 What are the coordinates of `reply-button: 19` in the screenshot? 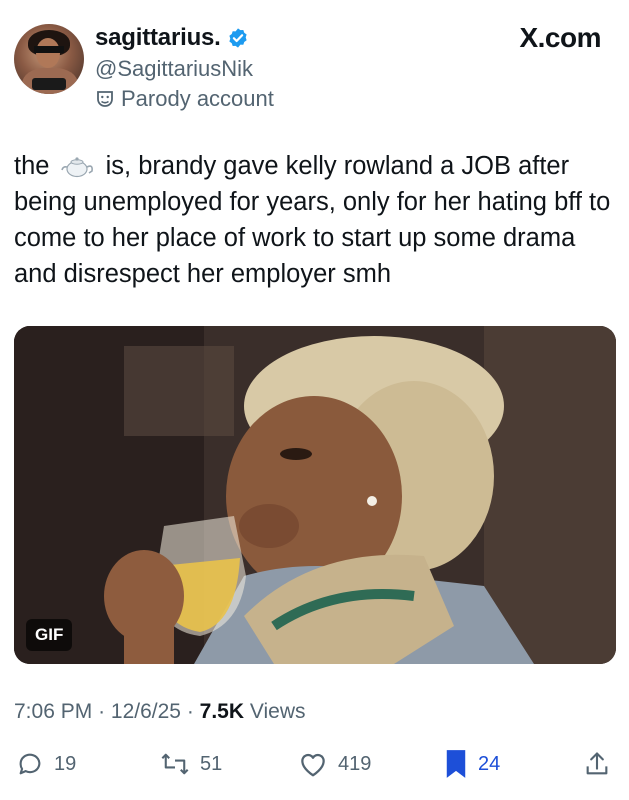 It's located at (46, 764).